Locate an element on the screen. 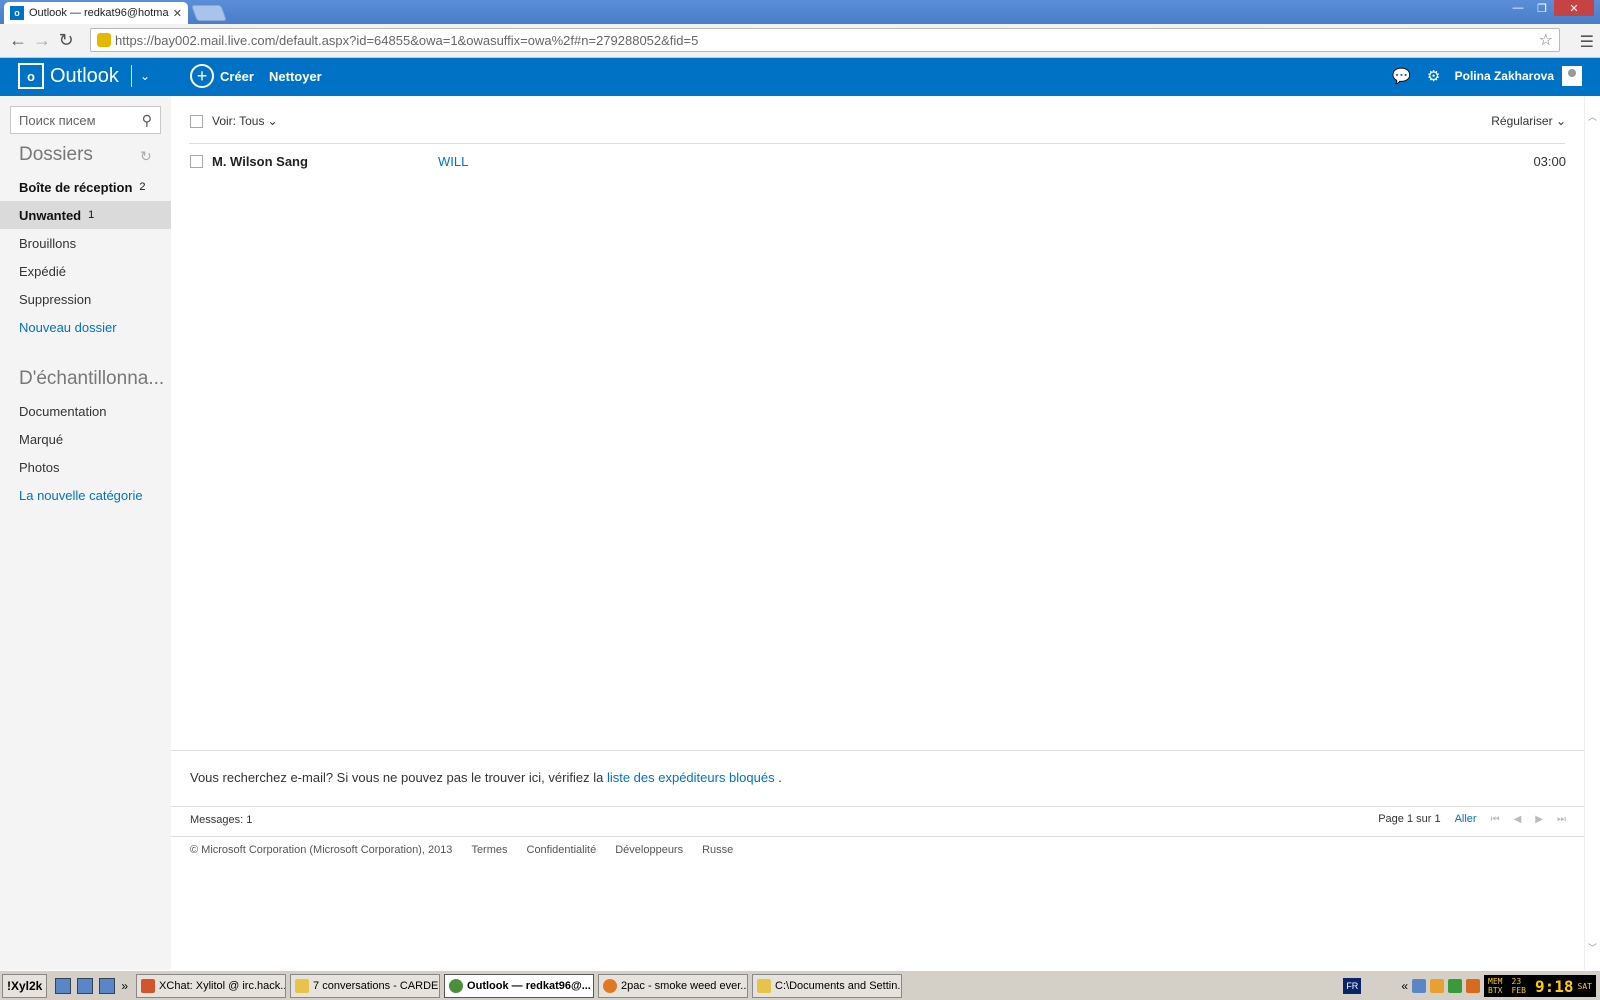  gear-icon: ⚙ is located at coordinates (1434, 76).